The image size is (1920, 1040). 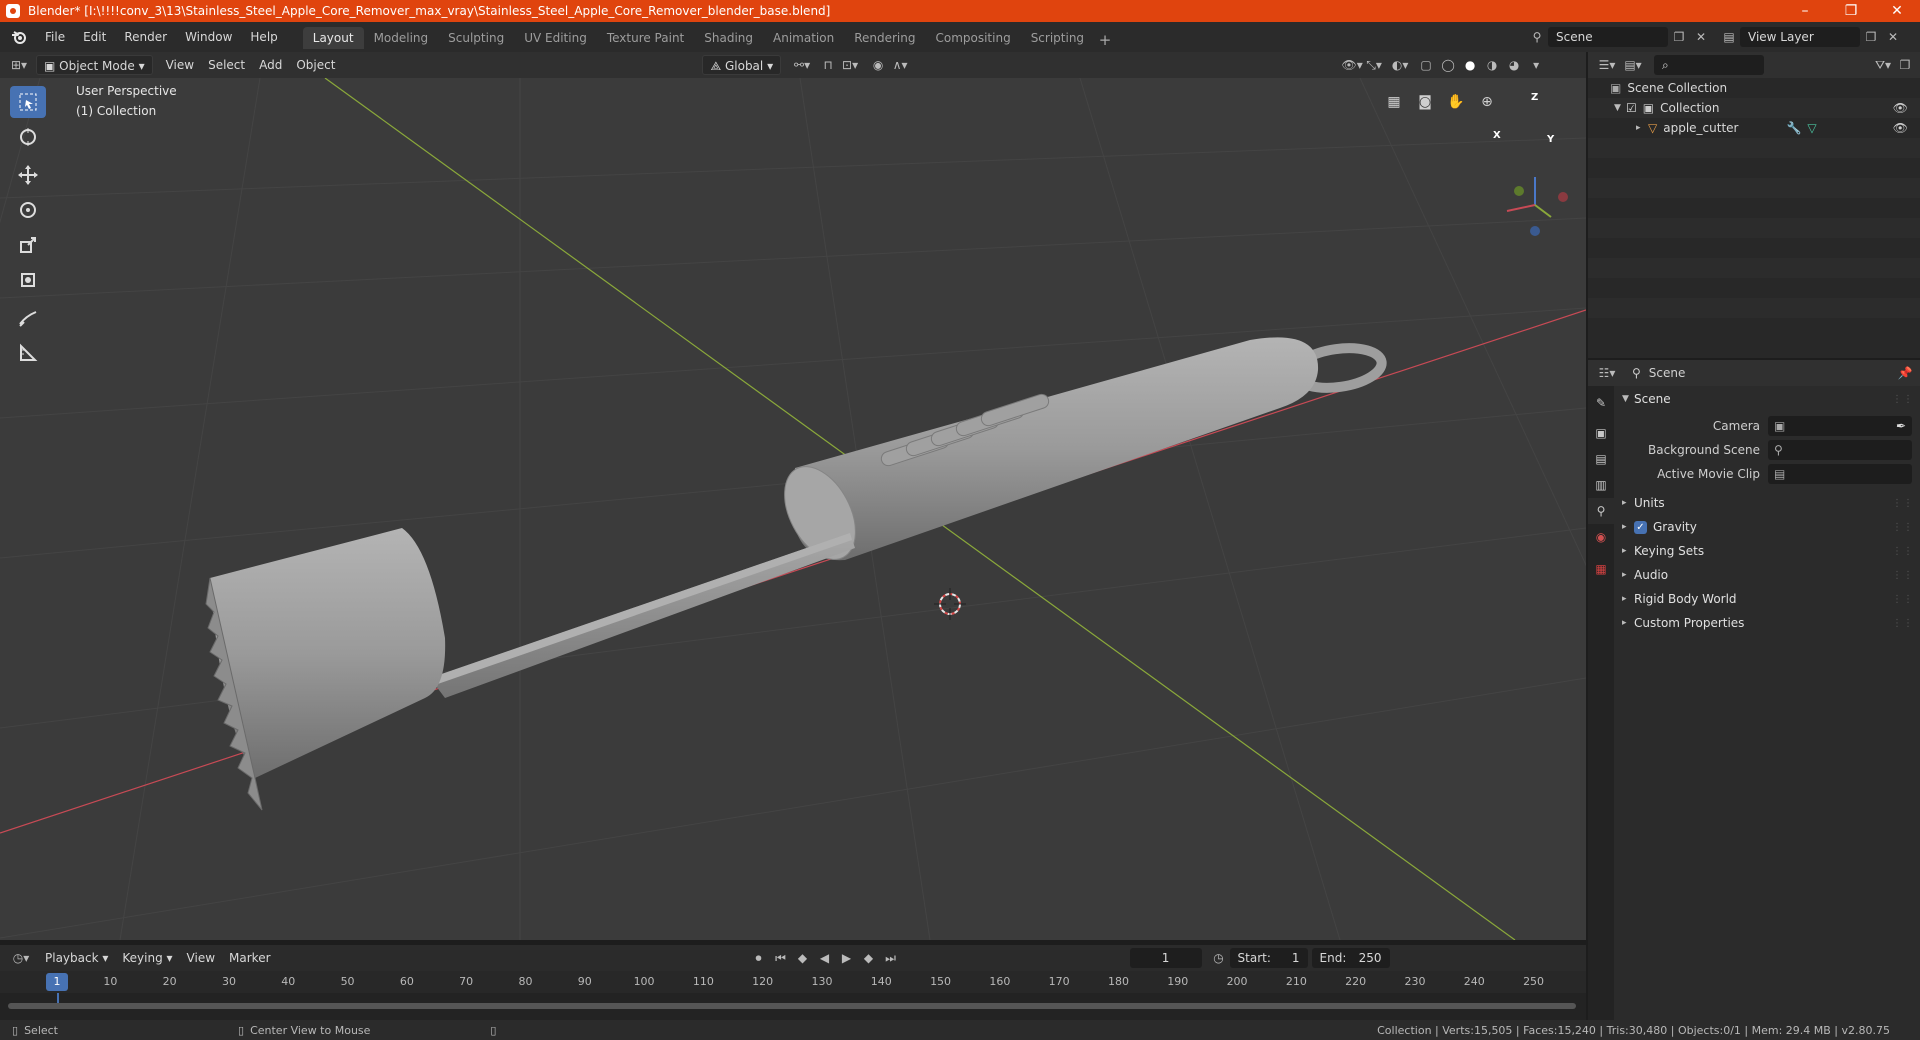 What do you see at coordinates (645, 38) in the screenshot?
I see `tab-texture-paint: Texture Paint` at bounding box center [645, 38].